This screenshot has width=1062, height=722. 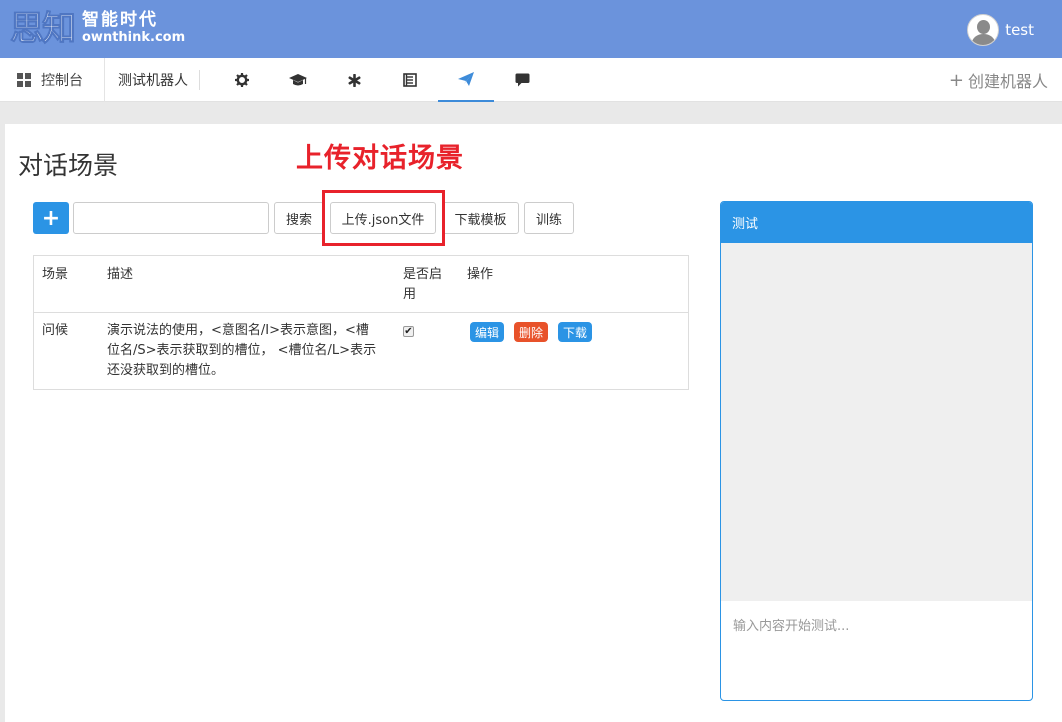 I want to click on delete-button: 删除, so click(x=531, y=332).